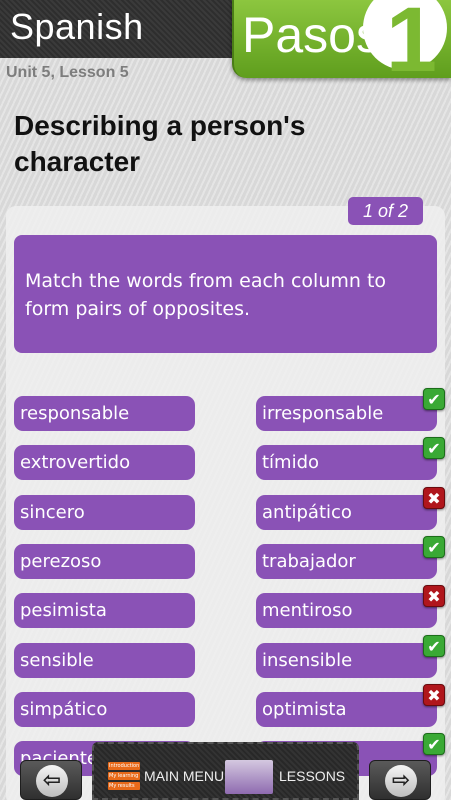  I want to click on next-button: ⇨, so click(400, 780).